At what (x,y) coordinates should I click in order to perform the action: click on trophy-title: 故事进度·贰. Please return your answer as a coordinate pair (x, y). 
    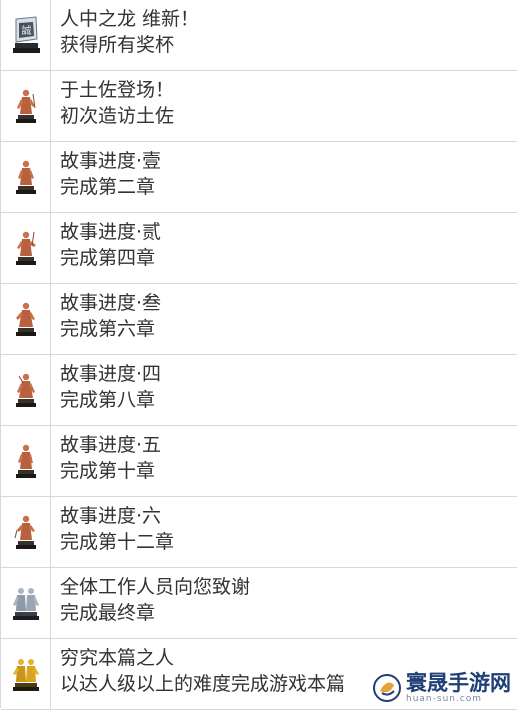
    Looking at the image, I should click on (111, 232).